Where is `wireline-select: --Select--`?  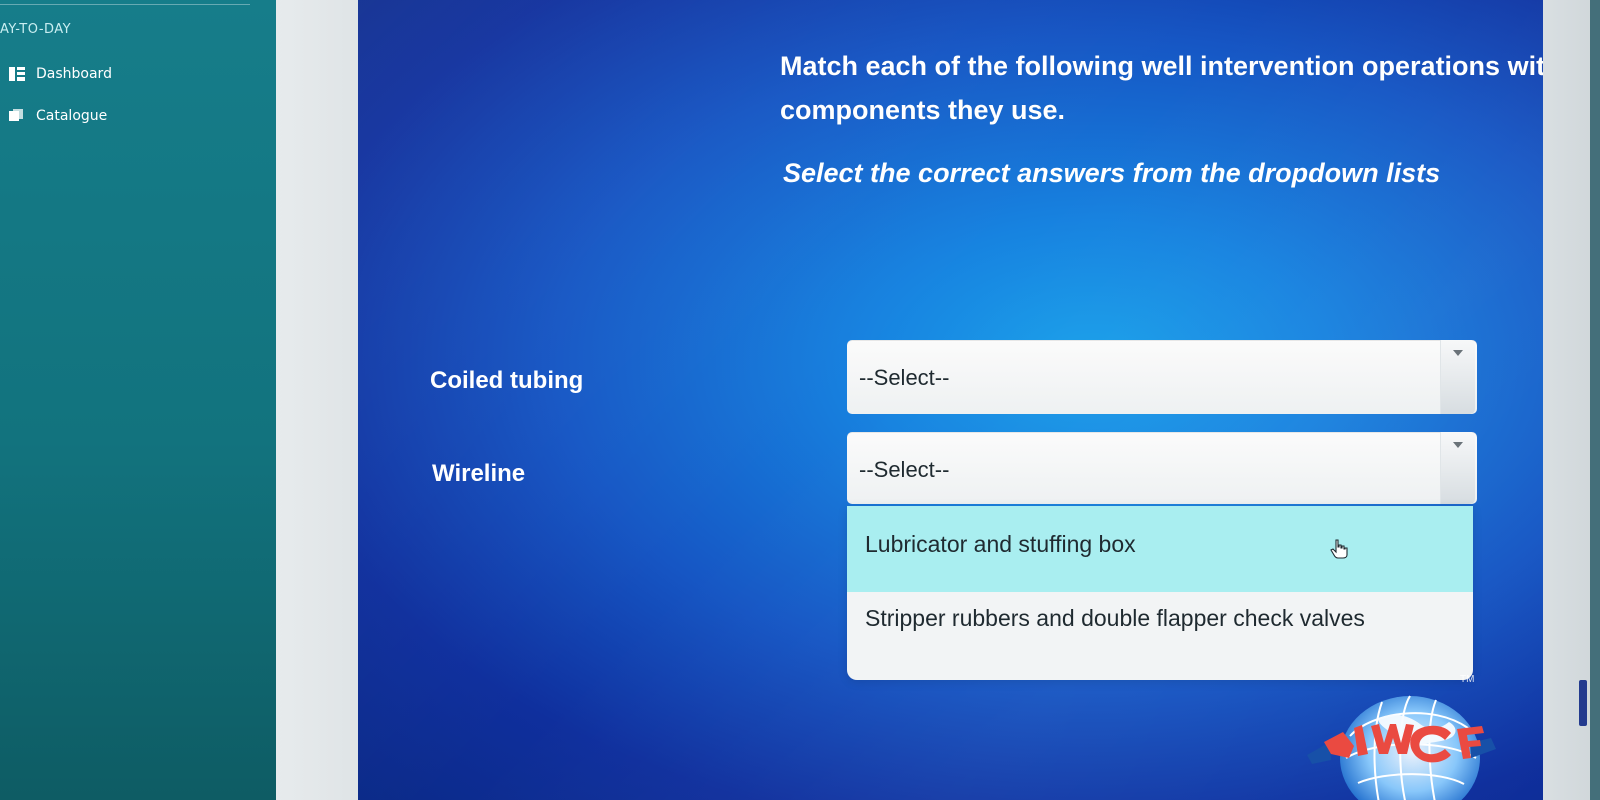
wireline-select: --Select-- is located at coordinates (1162, 468).